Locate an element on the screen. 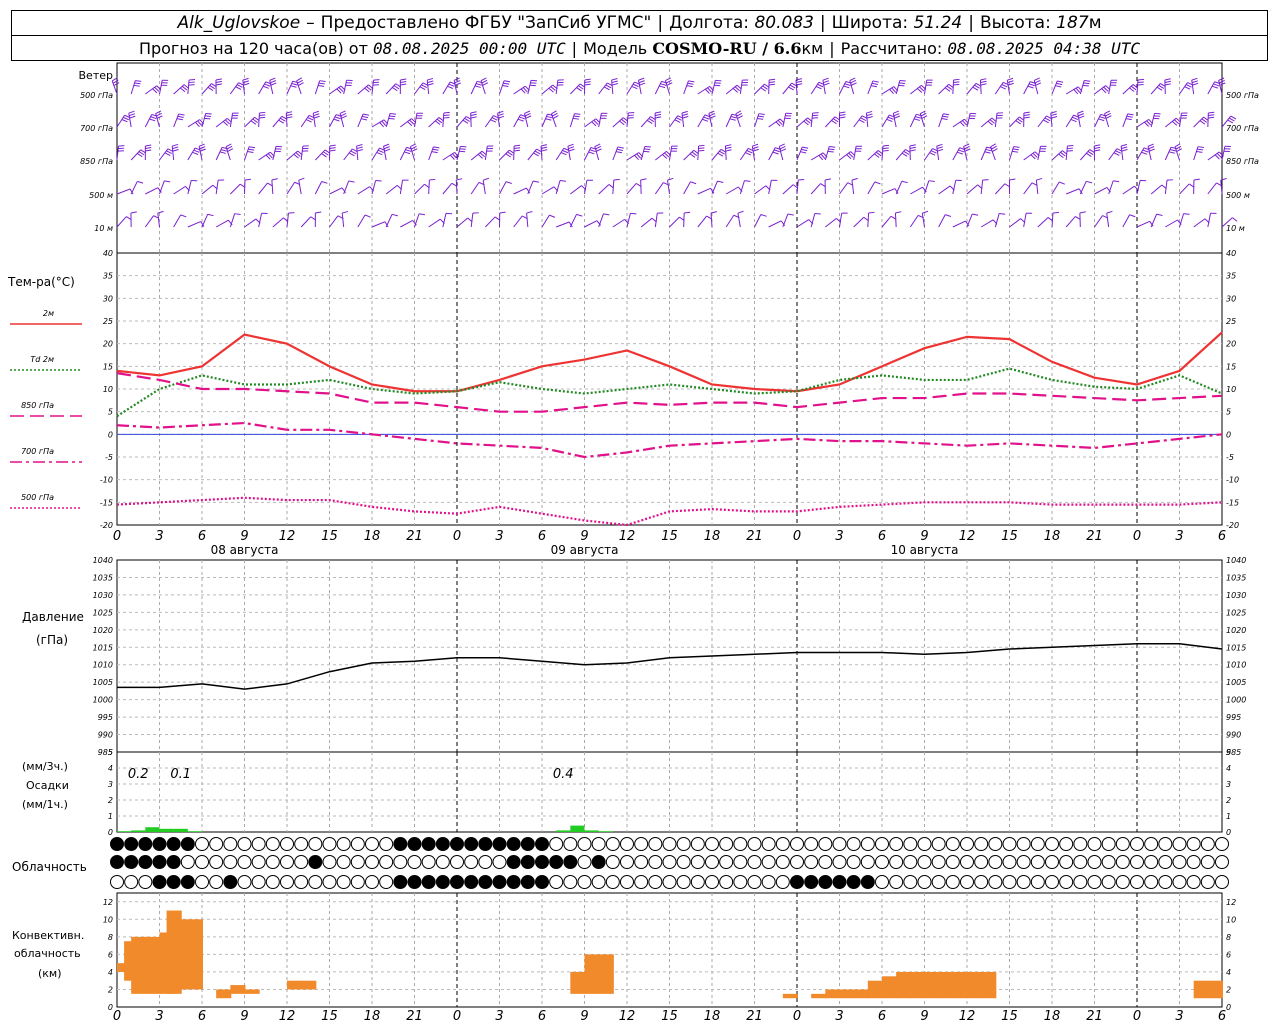 Image resolution: width=1280 pixels, height=1024 pixels. conv-xtick: 18 is located at coordinates (372, 1016).